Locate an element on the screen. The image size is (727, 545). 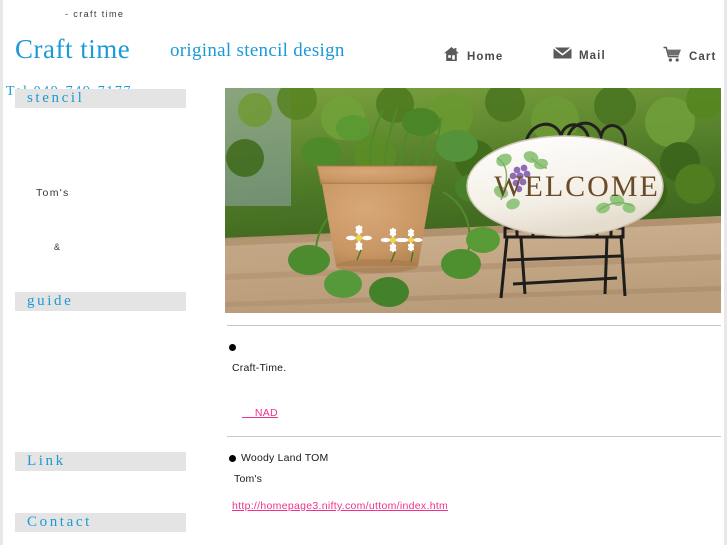
nav-label-cart: Cart is located at coordinates (703, 57).